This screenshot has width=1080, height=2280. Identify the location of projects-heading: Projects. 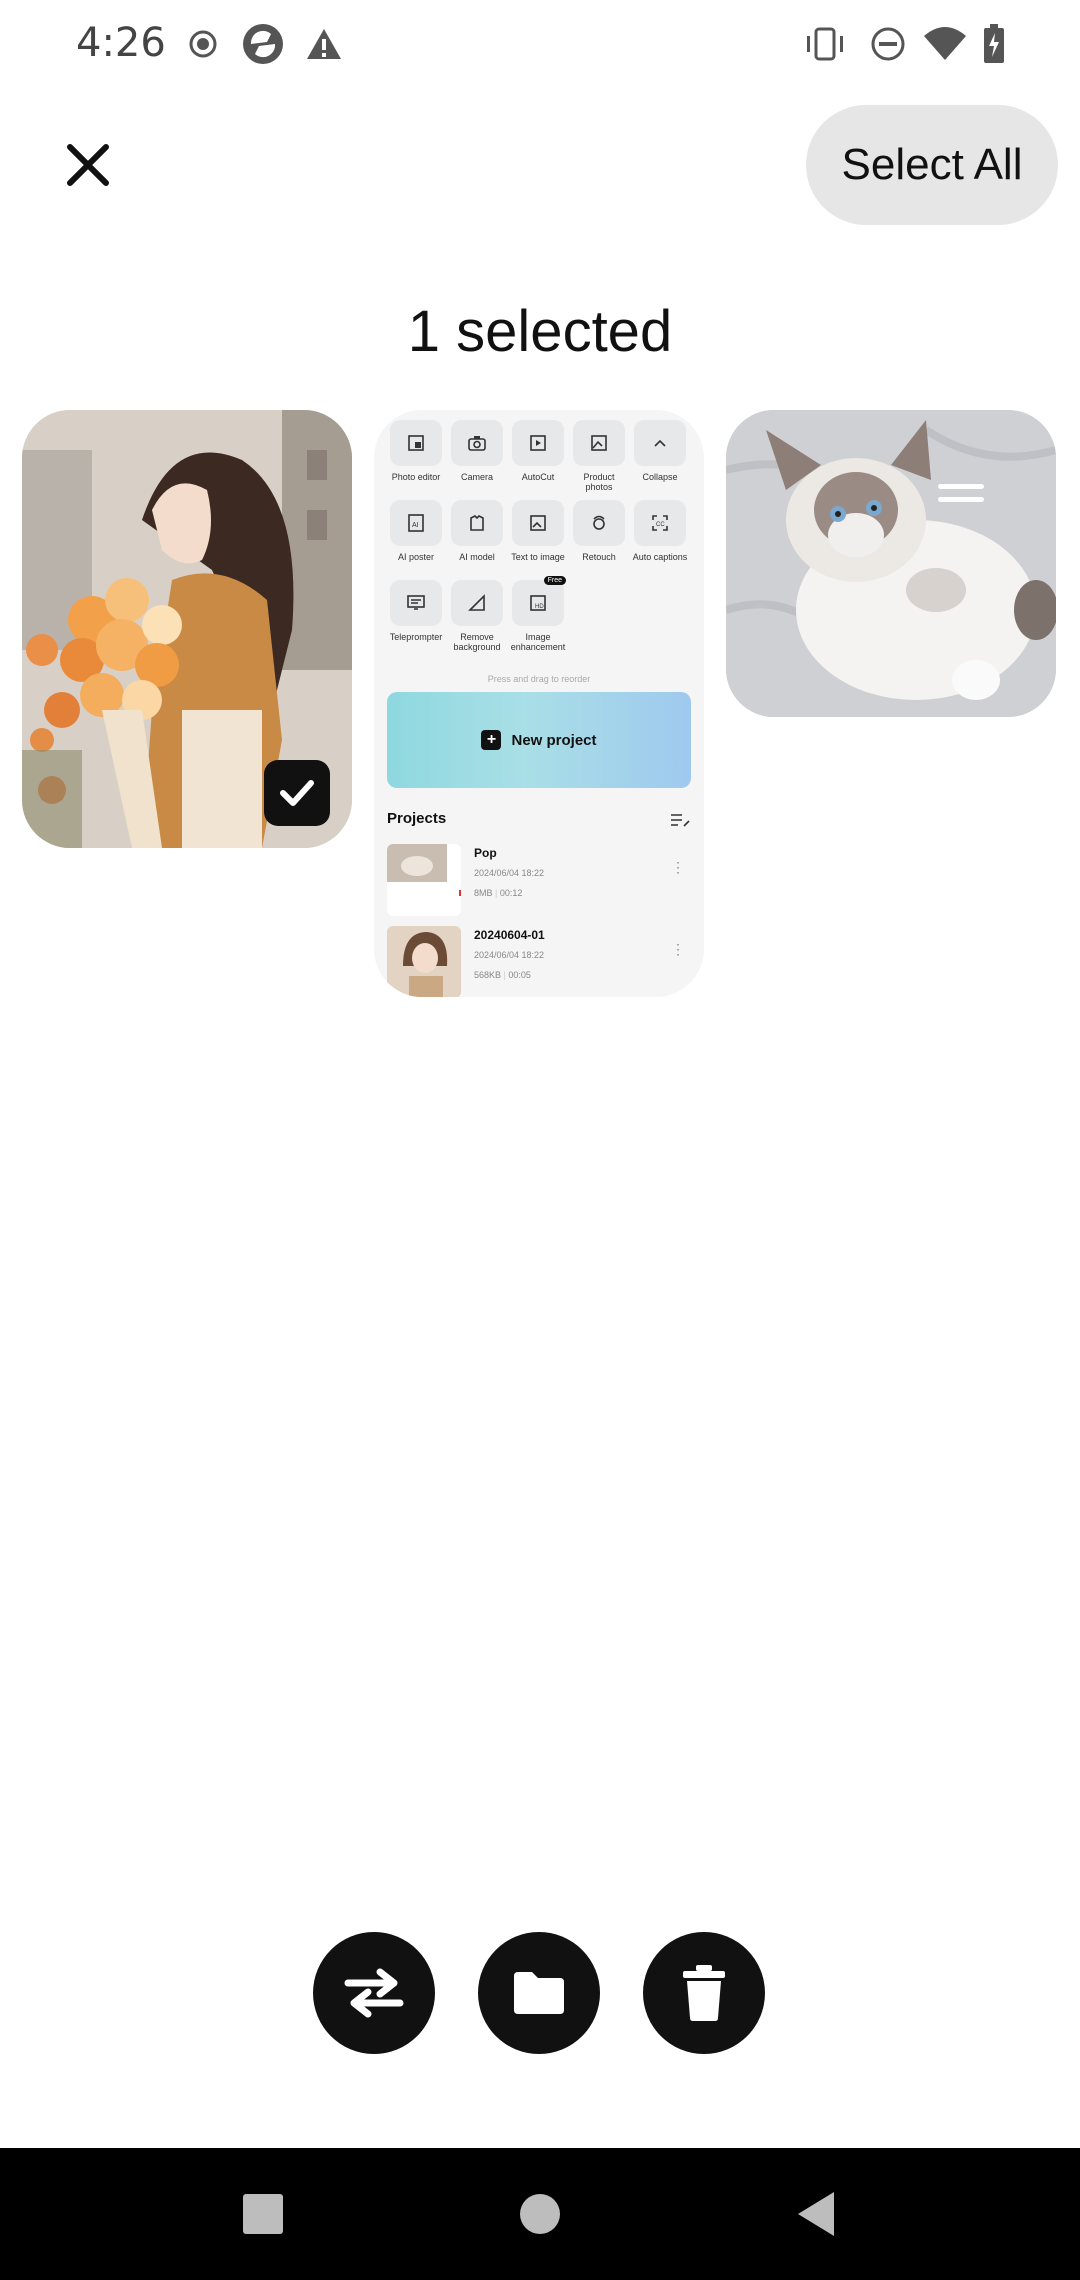
(417, 818).